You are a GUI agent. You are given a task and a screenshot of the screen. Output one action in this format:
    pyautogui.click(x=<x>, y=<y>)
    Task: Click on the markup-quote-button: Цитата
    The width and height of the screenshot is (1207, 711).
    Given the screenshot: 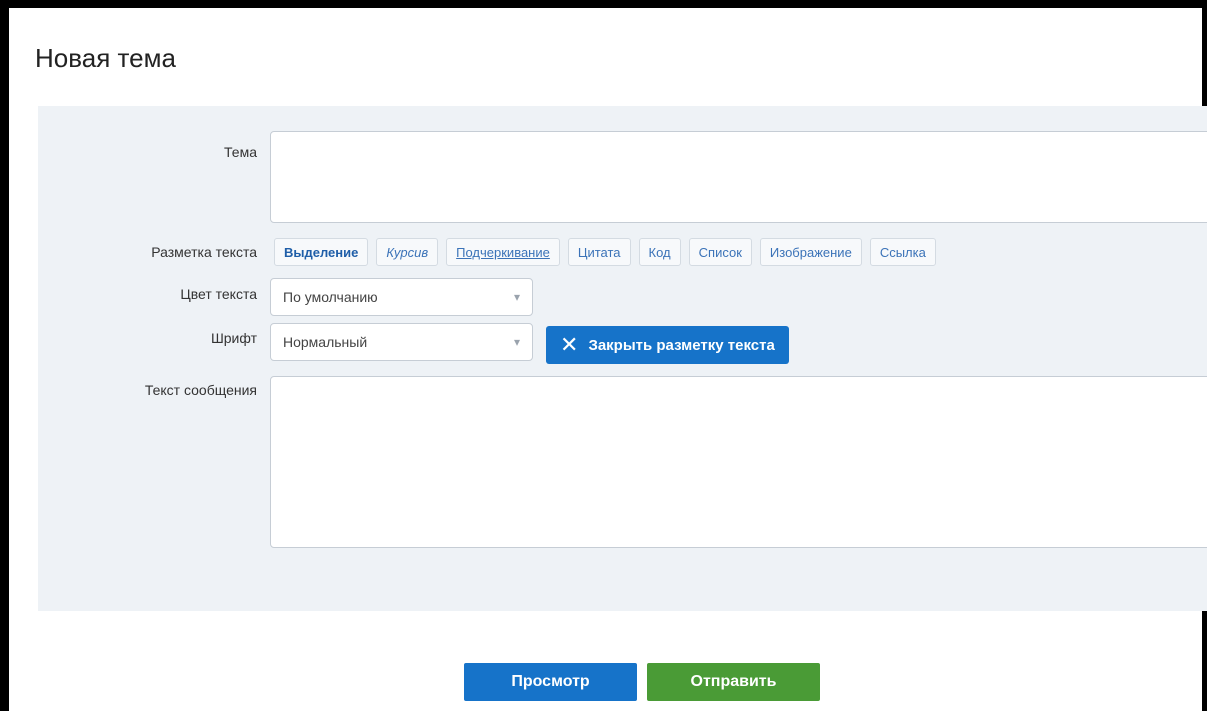 What is the action you would take?
    pyautogui.click(x=599, y=252)
    